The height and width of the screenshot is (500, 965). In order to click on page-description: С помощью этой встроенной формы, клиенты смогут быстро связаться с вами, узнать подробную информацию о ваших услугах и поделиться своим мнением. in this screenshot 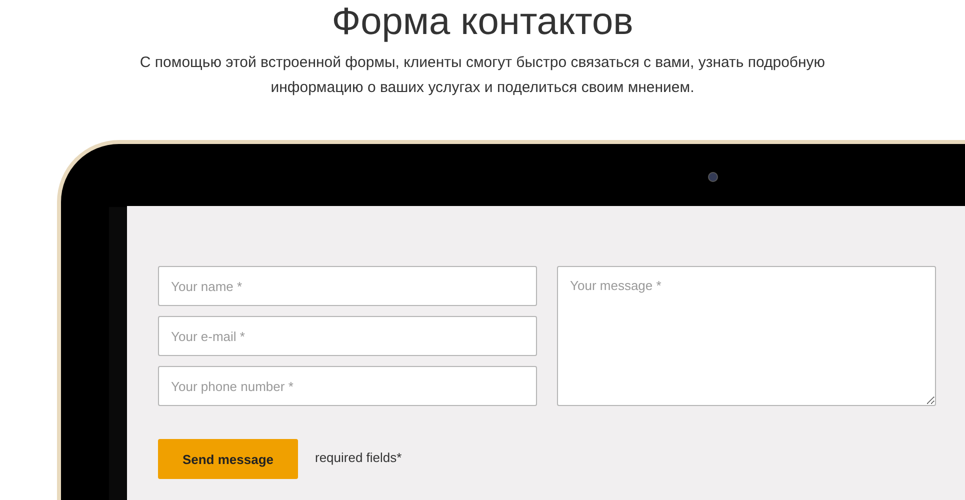, I will do `click(482, 75)`.